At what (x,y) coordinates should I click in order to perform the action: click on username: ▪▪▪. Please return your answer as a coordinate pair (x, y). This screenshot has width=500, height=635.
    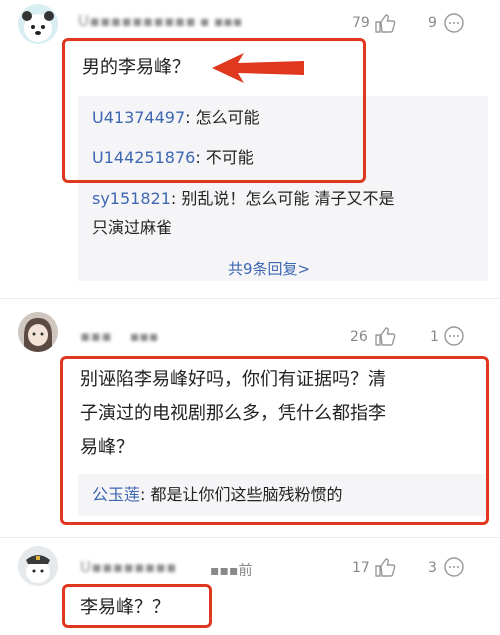
    Looking at the image, I should click on (96, 336).